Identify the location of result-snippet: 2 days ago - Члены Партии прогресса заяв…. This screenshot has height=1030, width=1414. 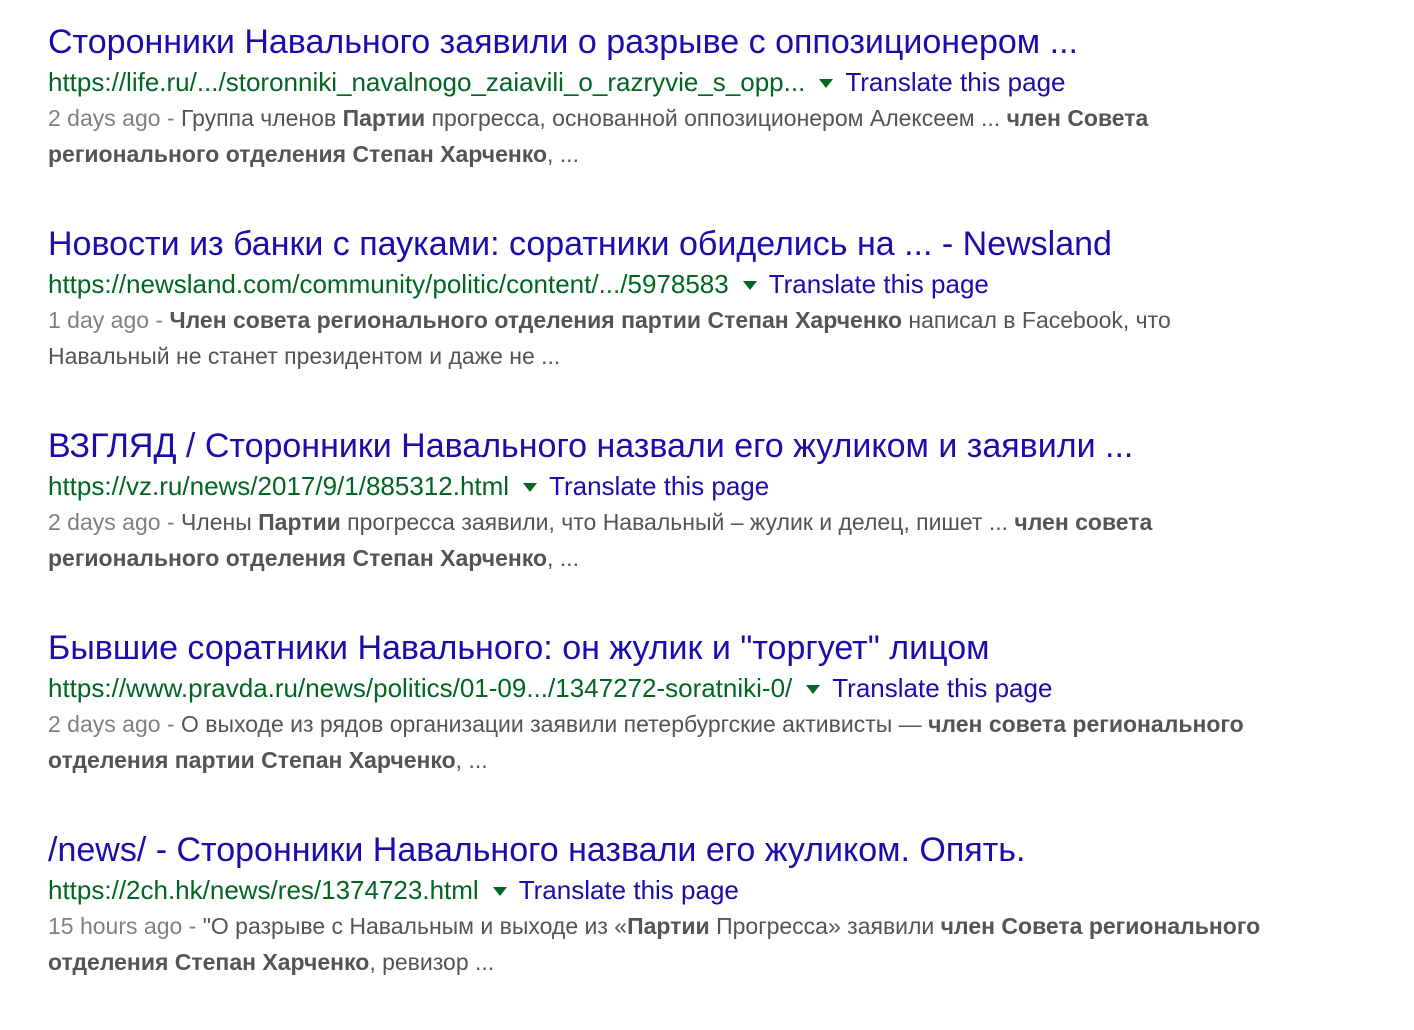
(668, 540).